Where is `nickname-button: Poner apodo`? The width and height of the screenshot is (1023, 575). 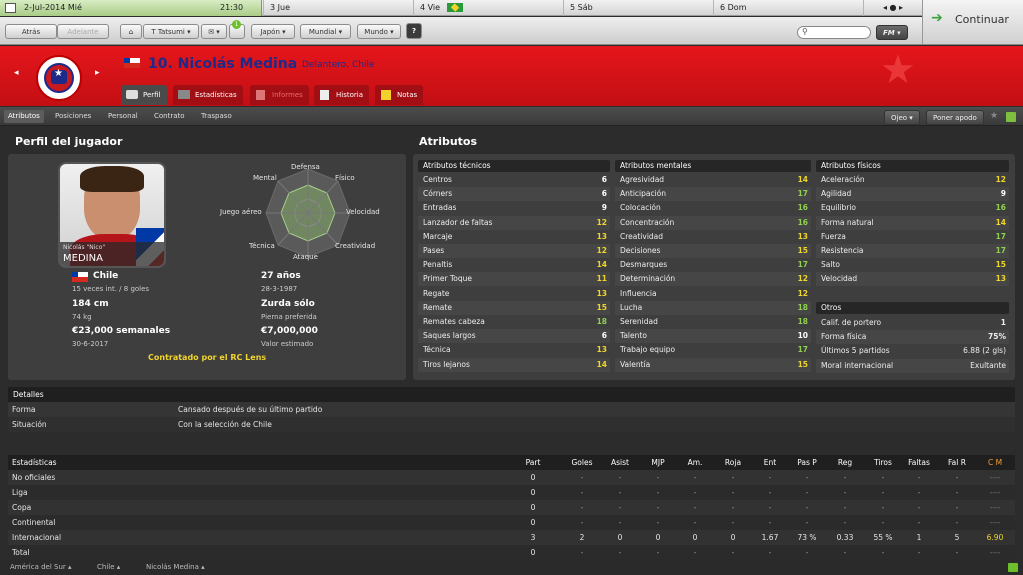 nickname-button: Poner apodo is located at coordinates (955, 117).